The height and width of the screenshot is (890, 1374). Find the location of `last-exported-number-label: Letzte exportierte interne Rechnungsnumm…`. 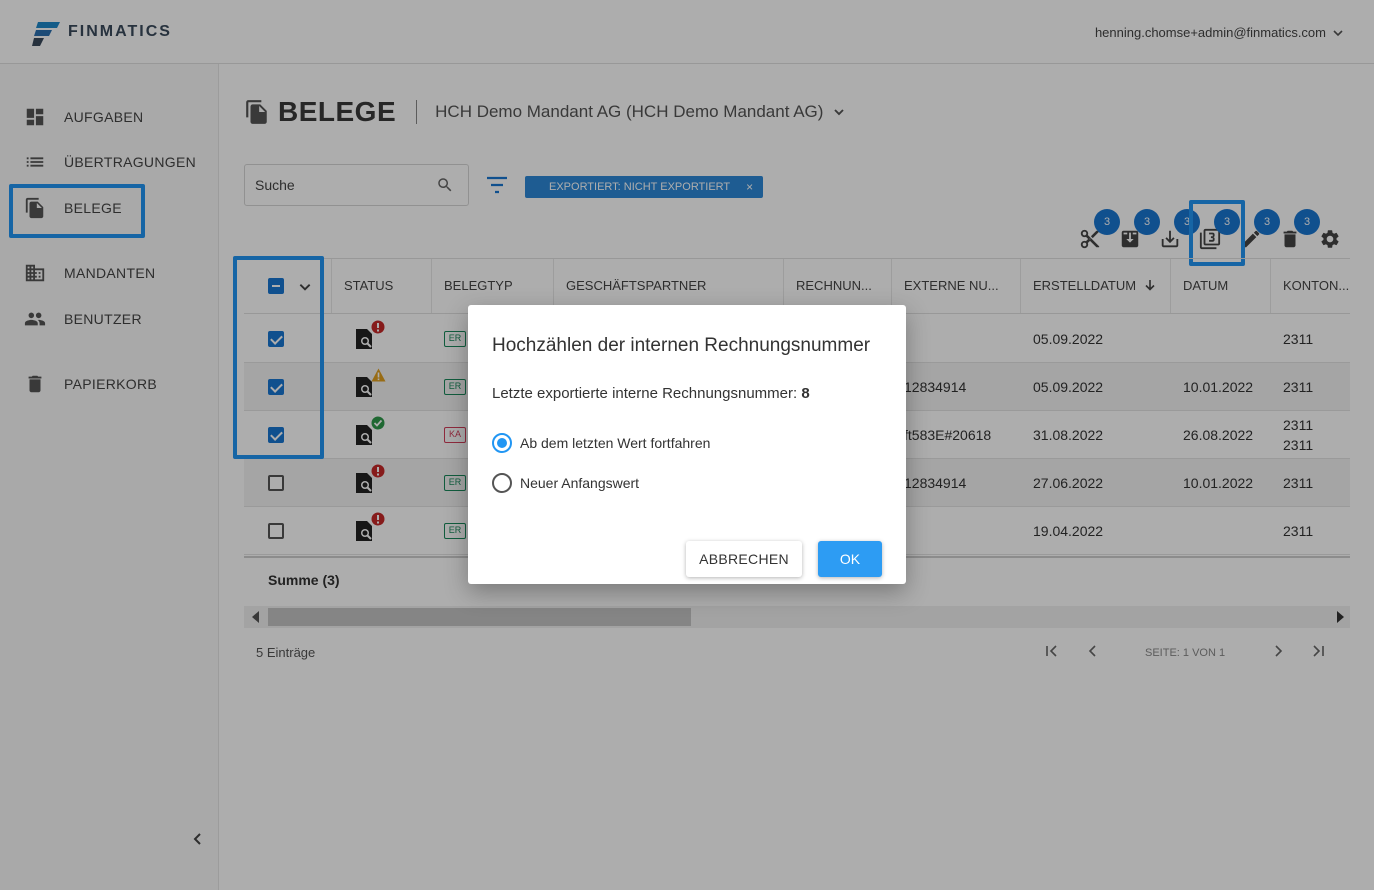

last-exported-number-label: Letzte exportierte interne Rechnungsnumm… is located at coordinates (645, 393).